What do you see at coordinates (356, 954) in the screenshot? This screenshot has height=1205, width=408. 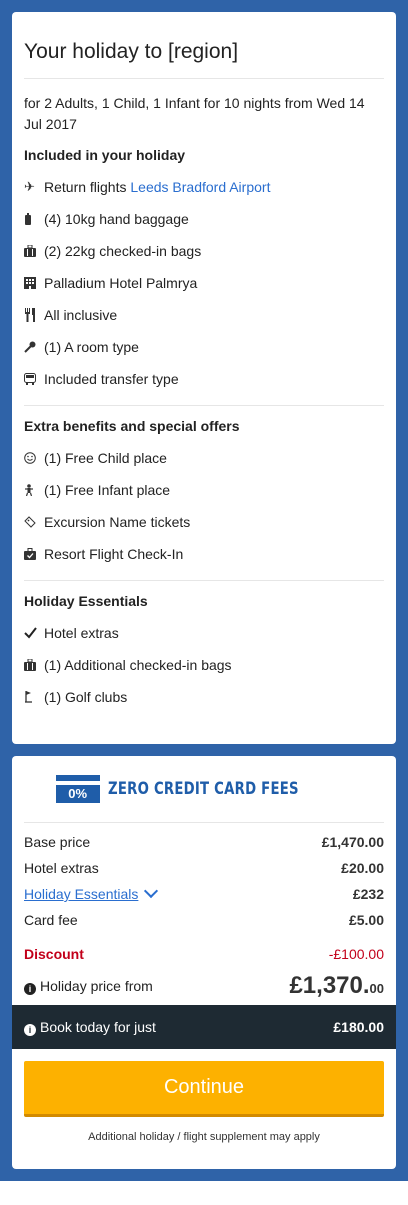 I see `discount-value: -£100.00` at bounding box center [356, 954].